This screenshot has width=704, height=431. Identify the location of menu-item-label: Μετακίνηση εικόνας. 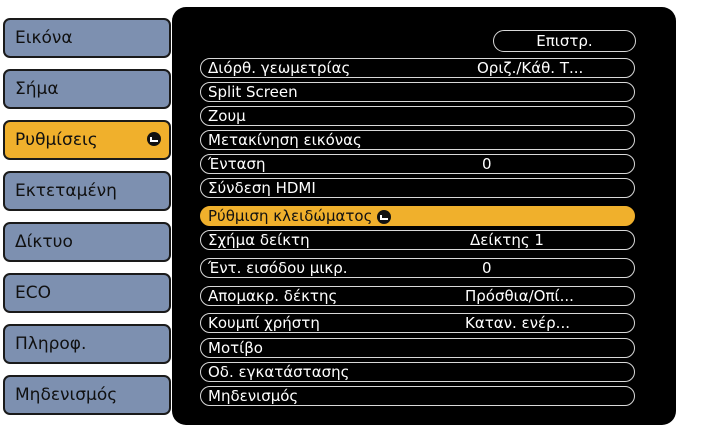
(285, 140).